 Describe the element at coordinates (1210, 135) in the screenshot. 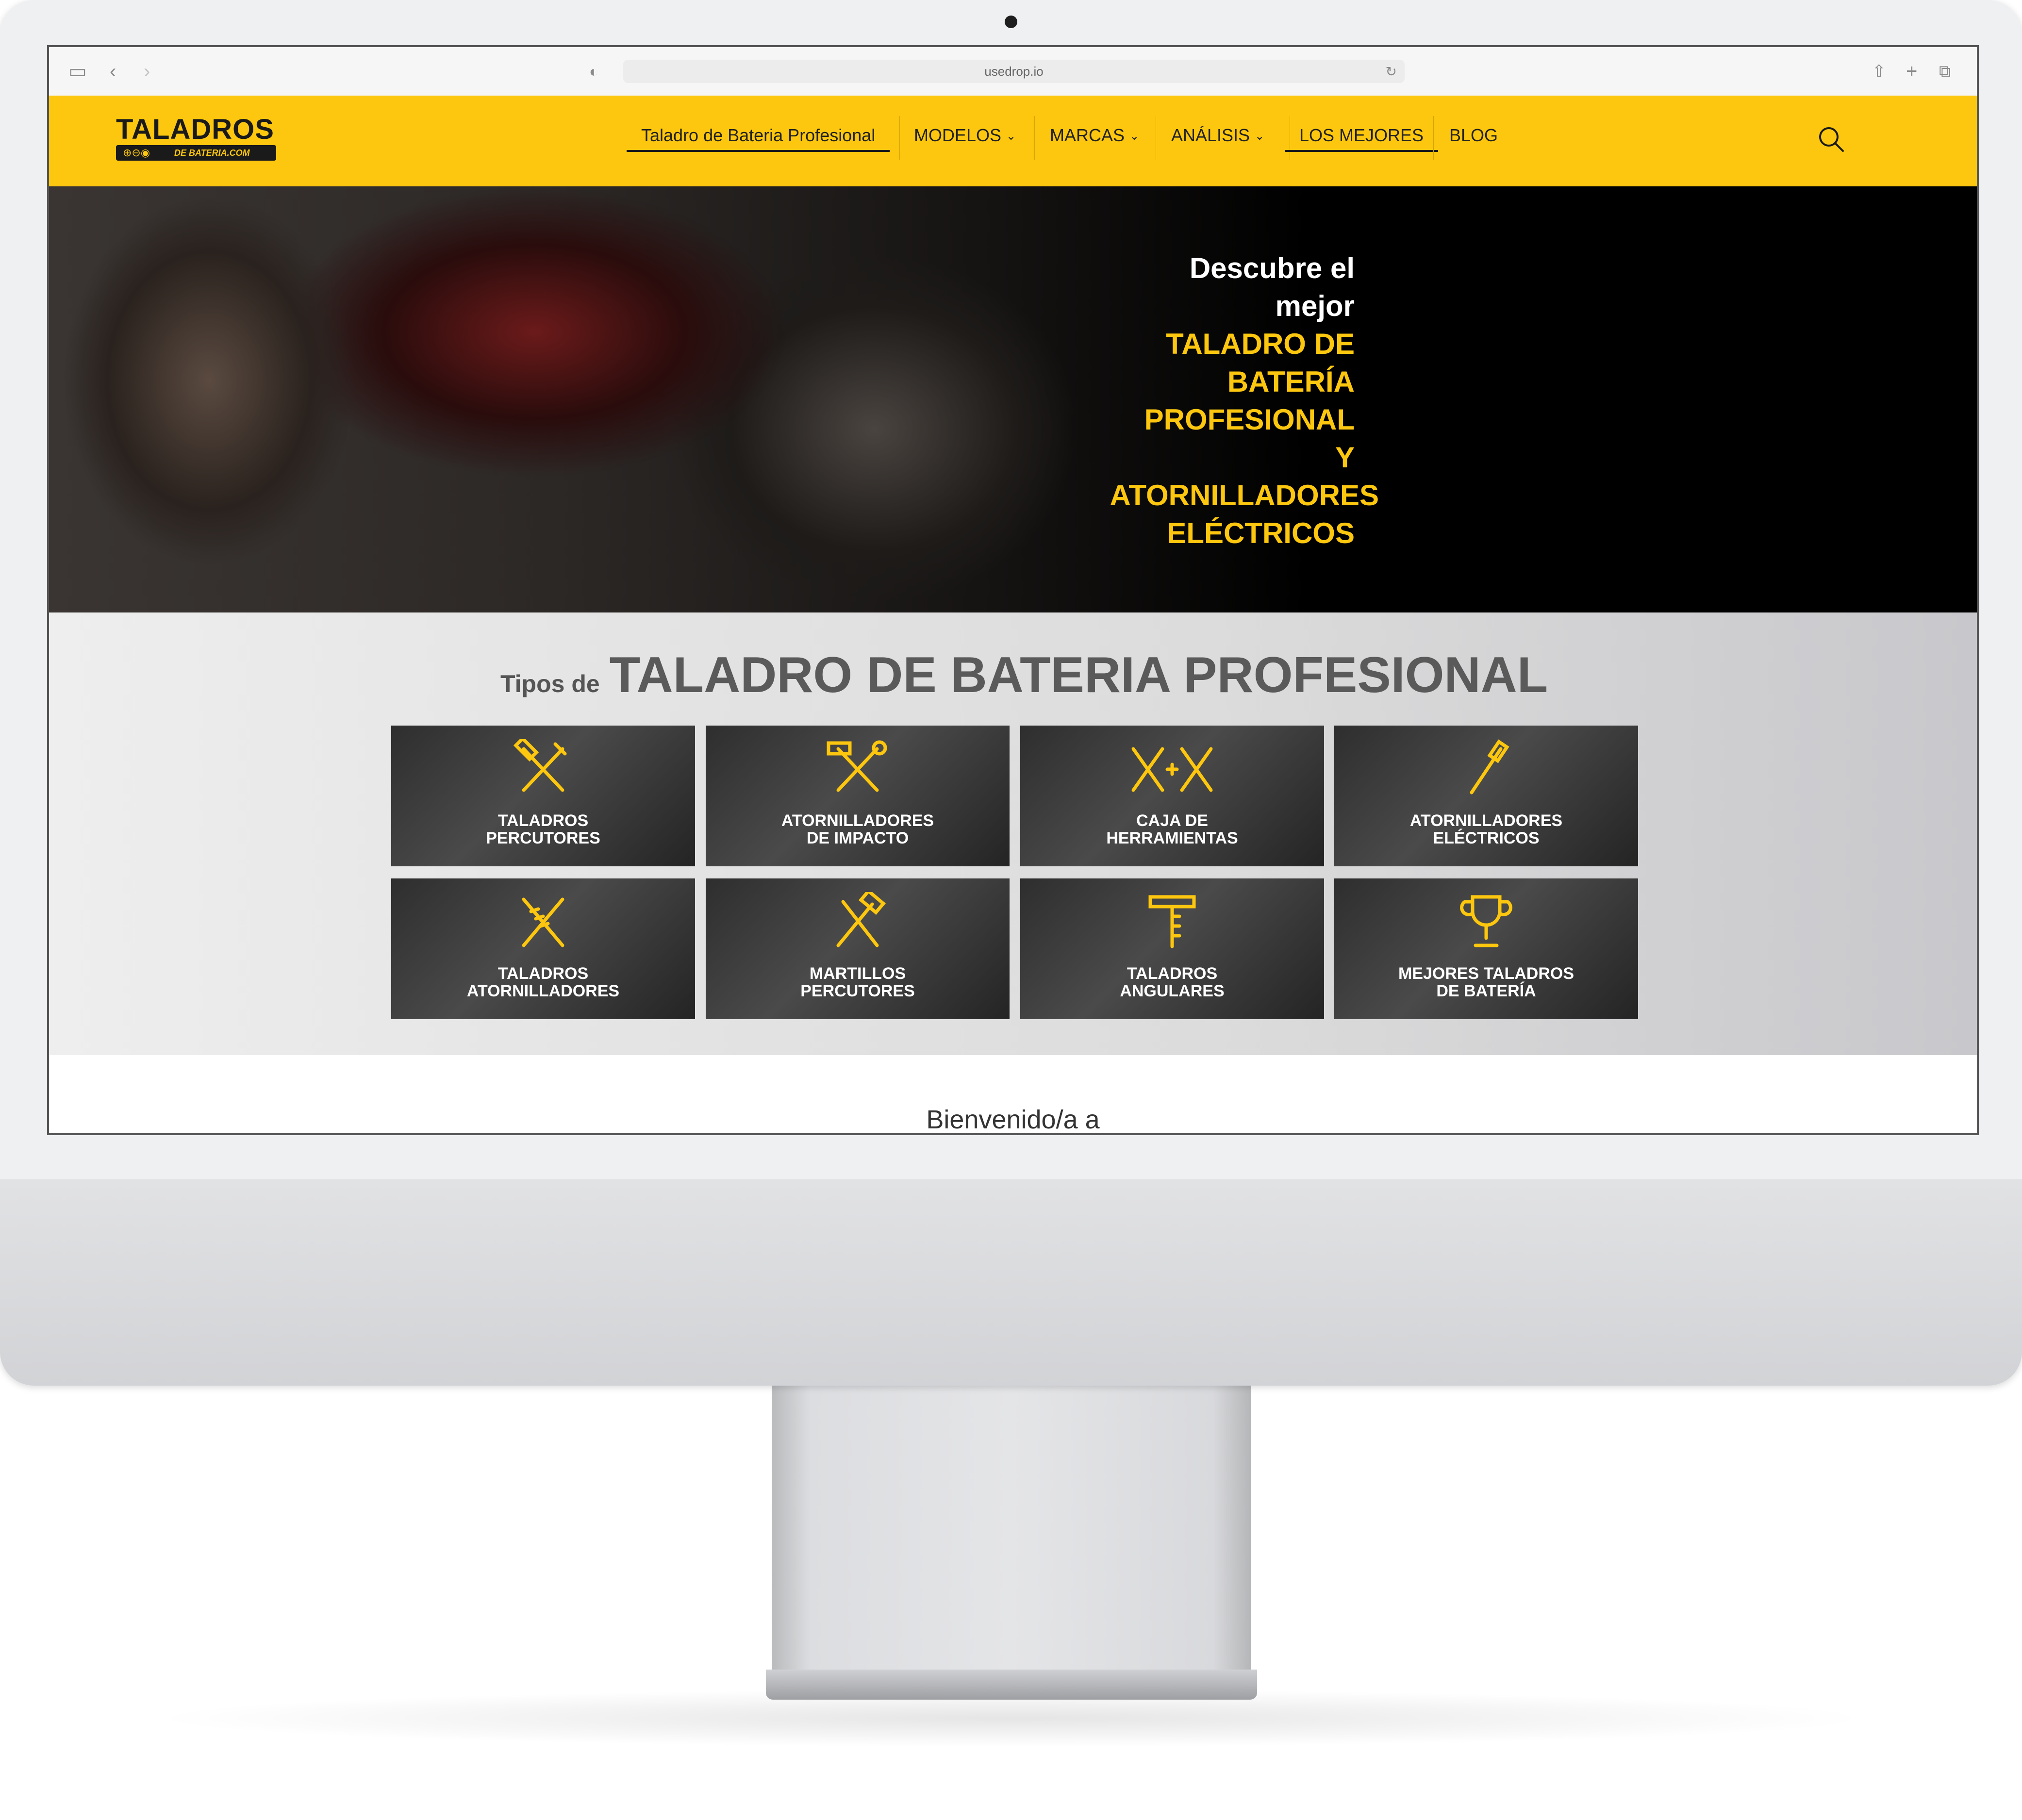

I see `nav-label: ANÁLISIS` at that location.